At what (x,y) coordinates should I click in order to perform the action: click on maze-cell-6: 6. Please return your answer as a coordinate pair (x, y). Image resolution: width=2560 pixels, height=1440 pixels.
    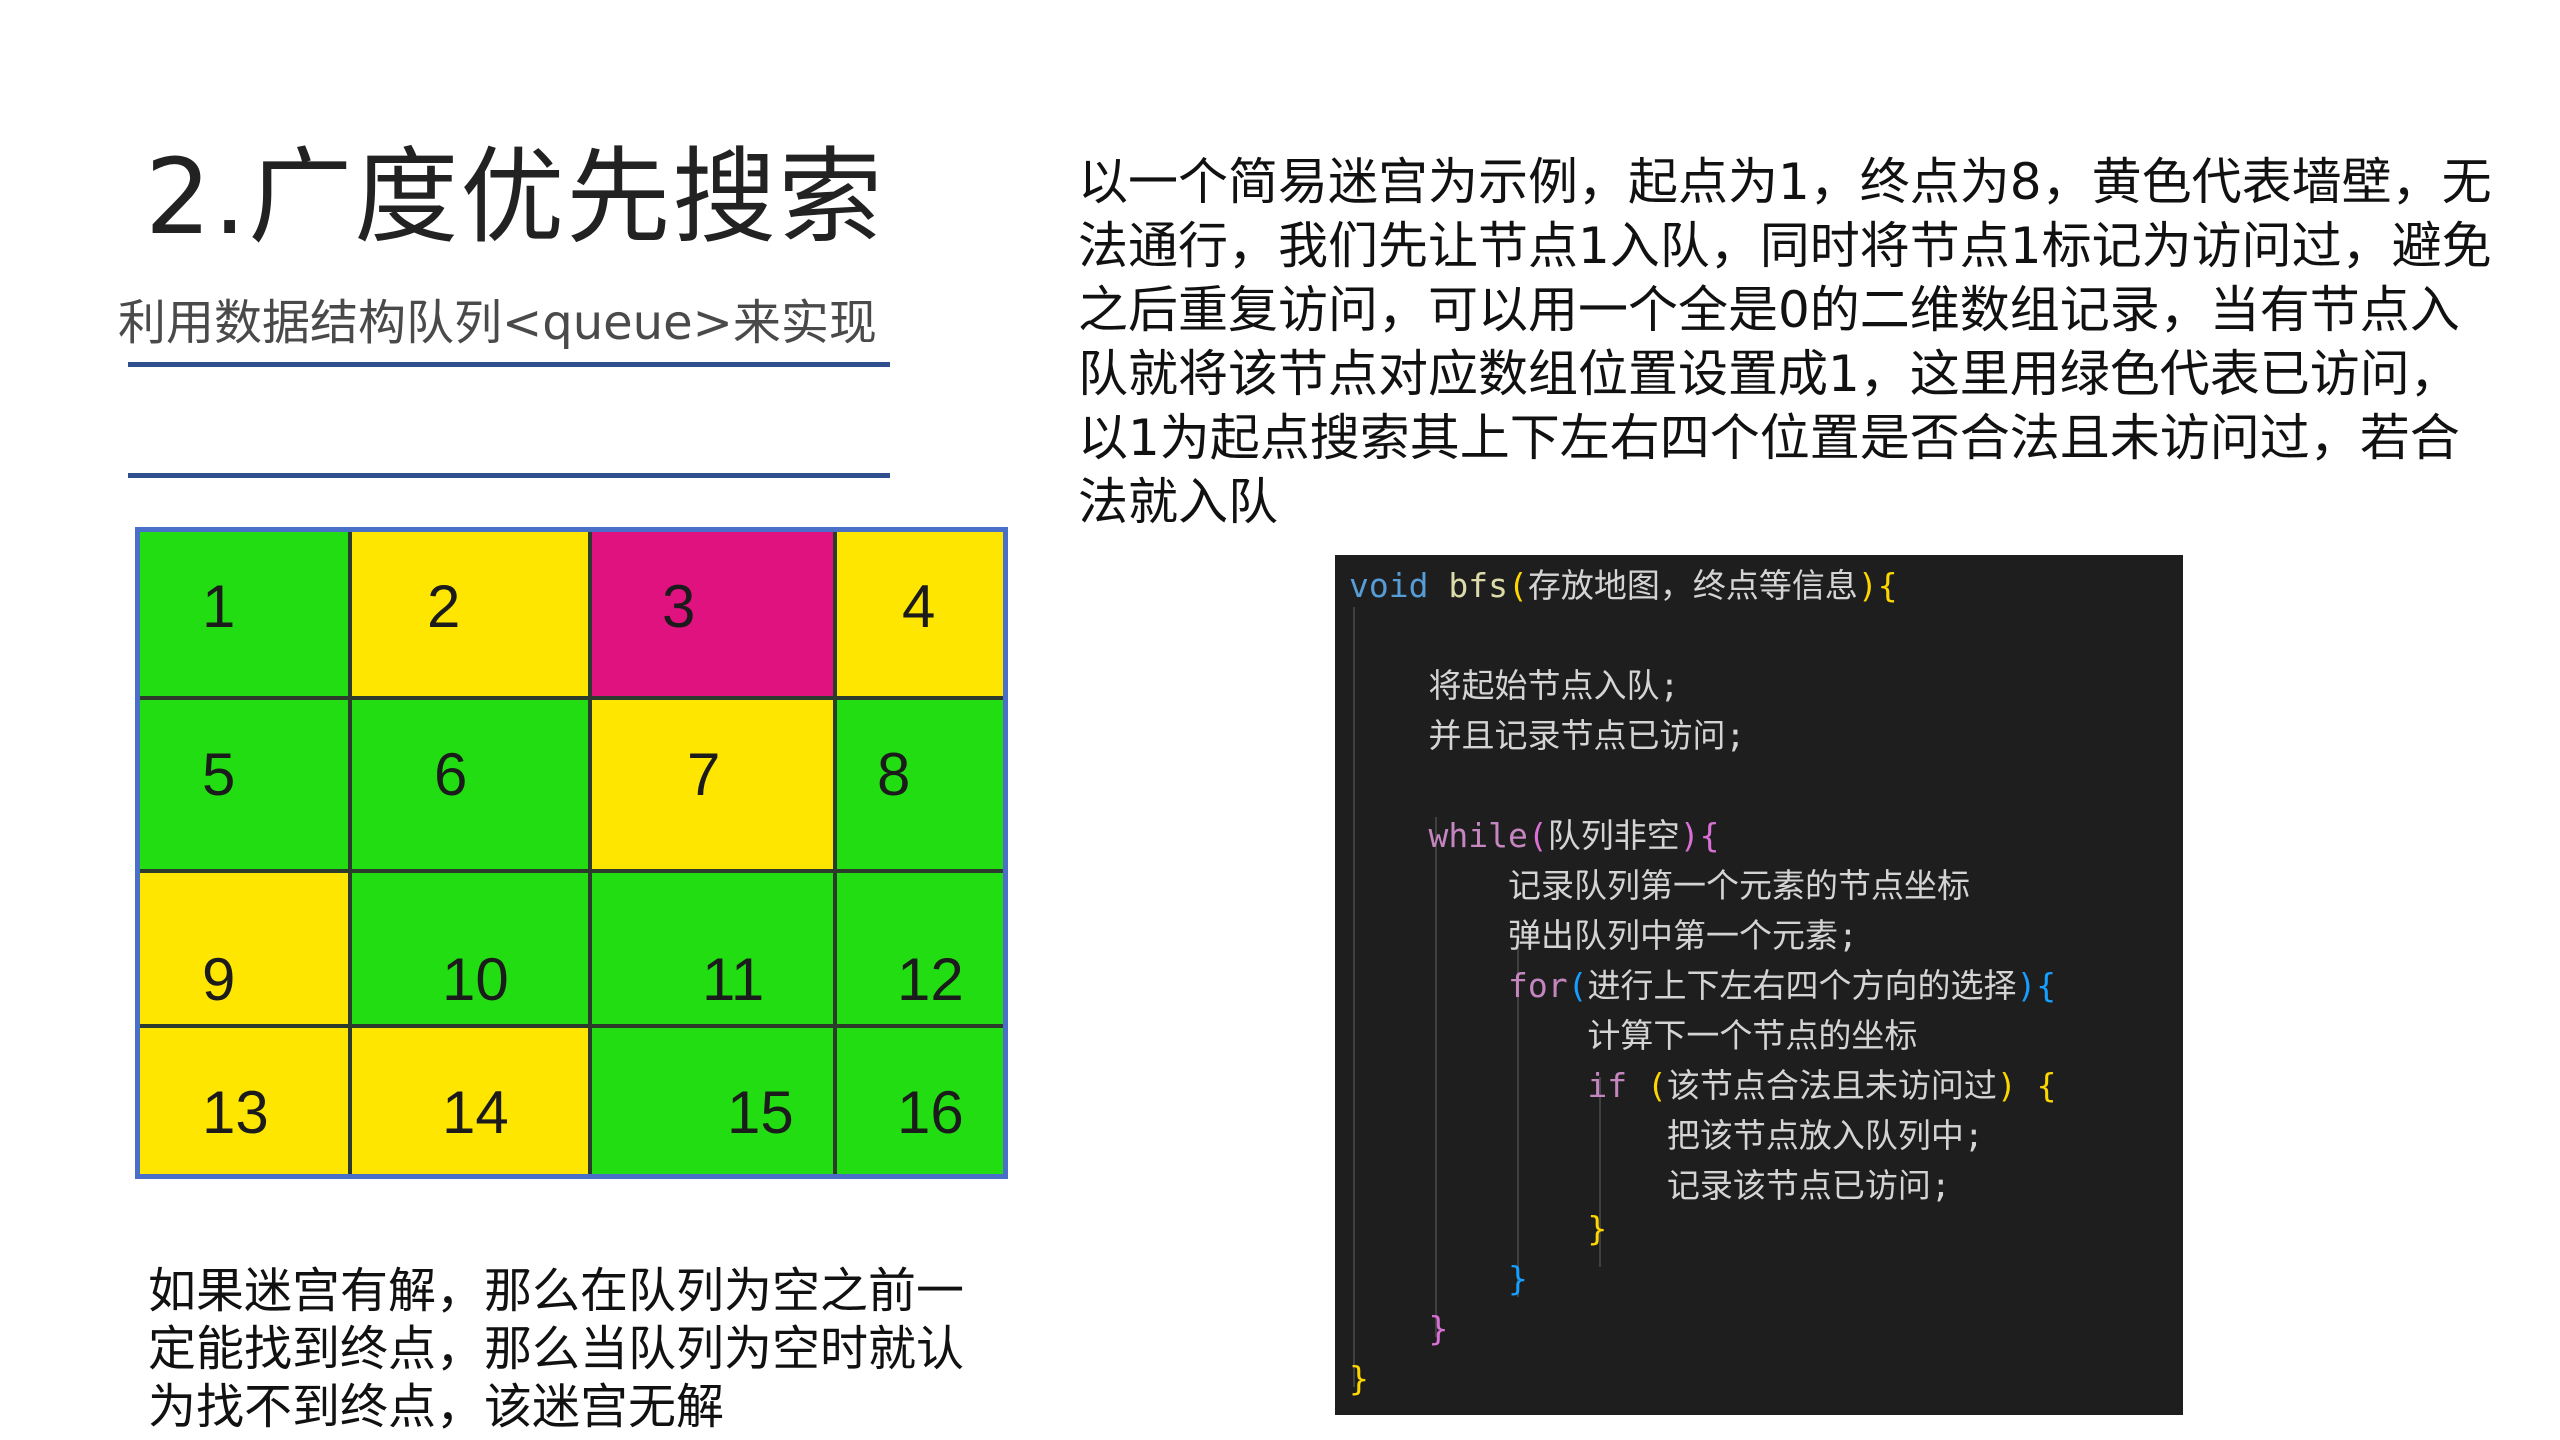
    Looking at the image, I should click on (472, 786).